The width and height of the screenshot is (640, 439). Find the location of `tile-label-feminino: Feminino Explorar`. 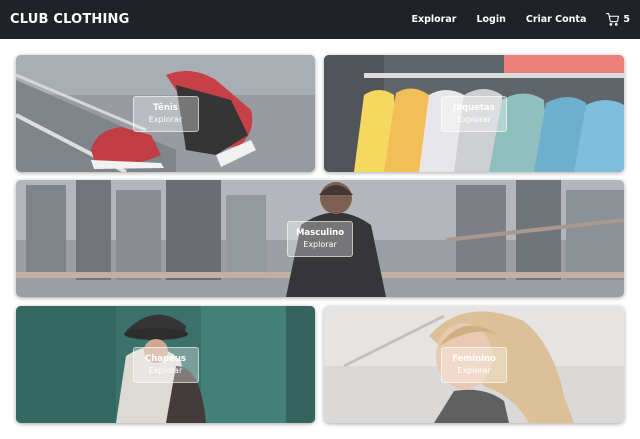

tile-label-feminino: Feminino Explorar is located at coordinates (474, 364).